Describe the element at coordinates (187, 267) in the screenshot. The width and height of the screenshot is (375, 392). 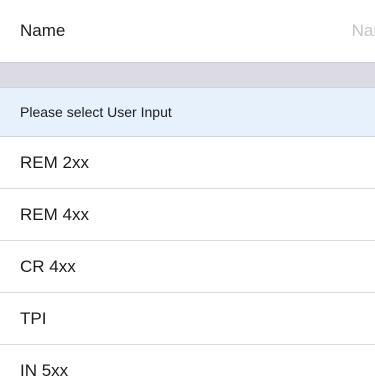
I see `option-cr-4xx: CR 4xx` at that location.